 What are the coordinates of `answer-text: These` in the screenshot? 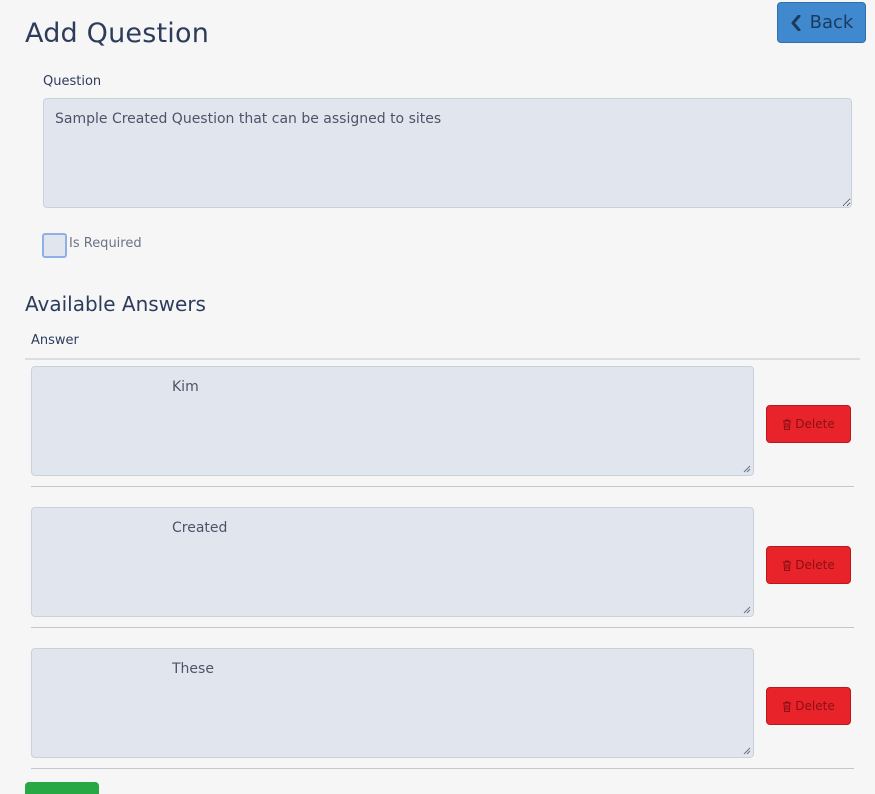 It's located at (193, 669).